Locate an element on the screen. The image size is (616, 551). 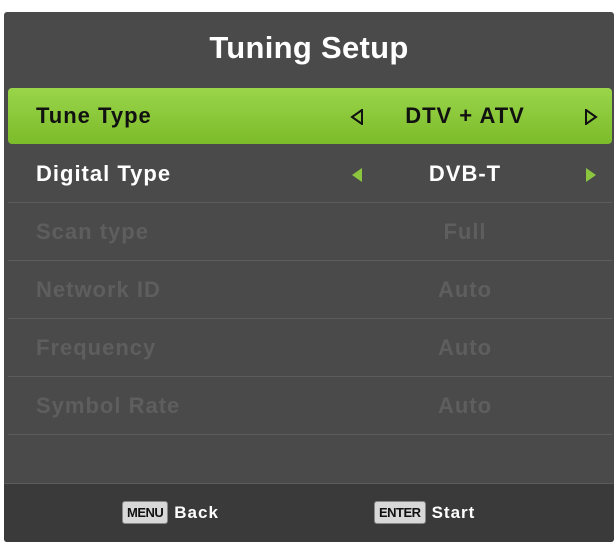
tune-type-value: DTV + ATV is located at coordinates (465, 115).